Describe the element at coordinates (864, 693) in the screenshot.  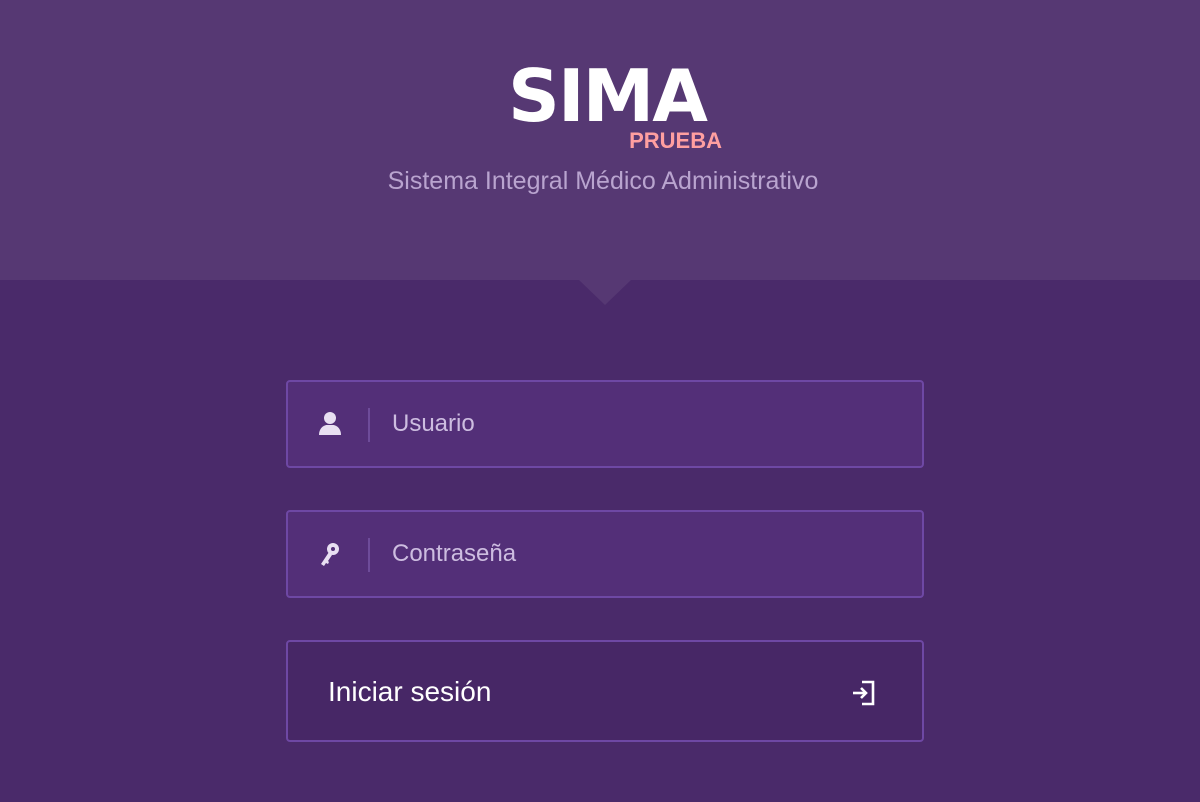
I see `login-icon` at that location.